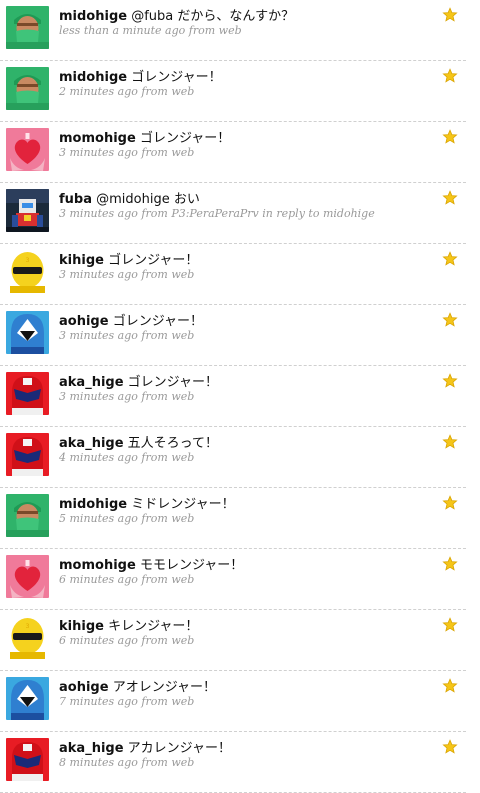 Image resolution: width=480 pixels, height=793 pixels. Describe the element at coordinates (244, 197) in the screenshot. I see `tweet-content: fuba @midohige おい` at that location.